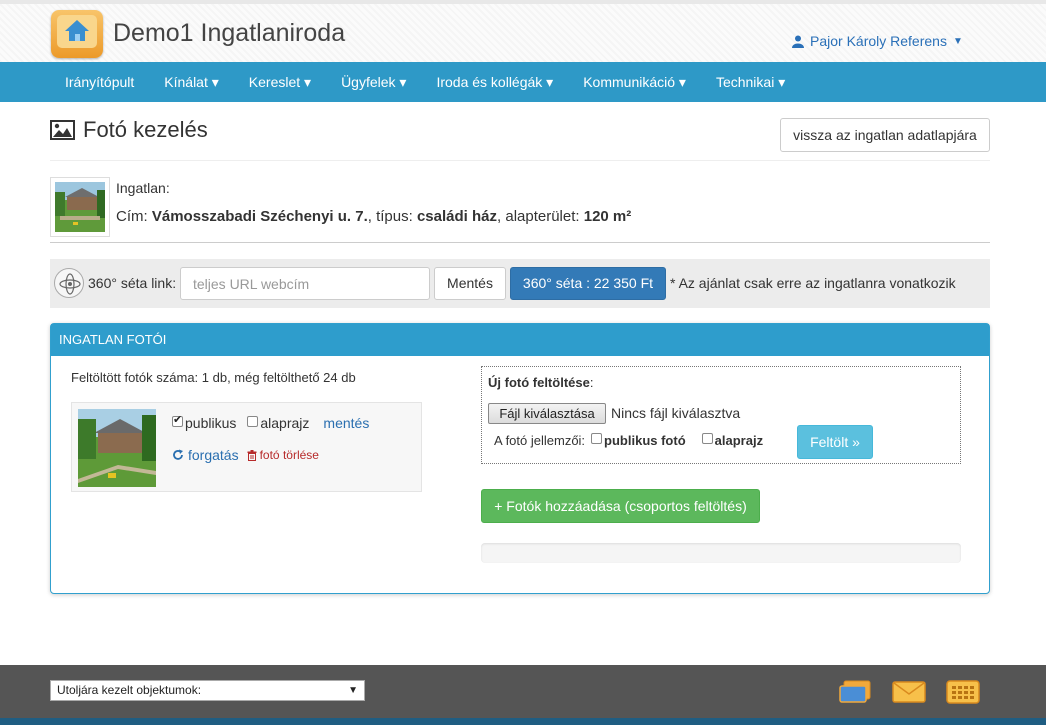  What do you see at coordinates (739, 440) in the screenshot?
I see `upload-floorplan-label: alaprajz` at bounding box center [739, 440].